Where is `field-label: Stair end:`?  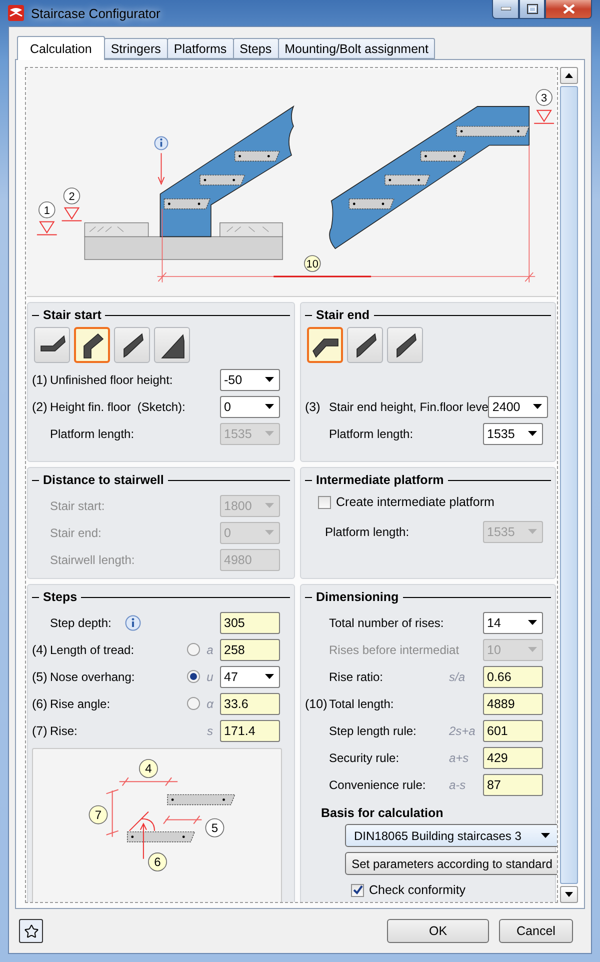 field-label: Stair end: is located at coordinates (76, 533).